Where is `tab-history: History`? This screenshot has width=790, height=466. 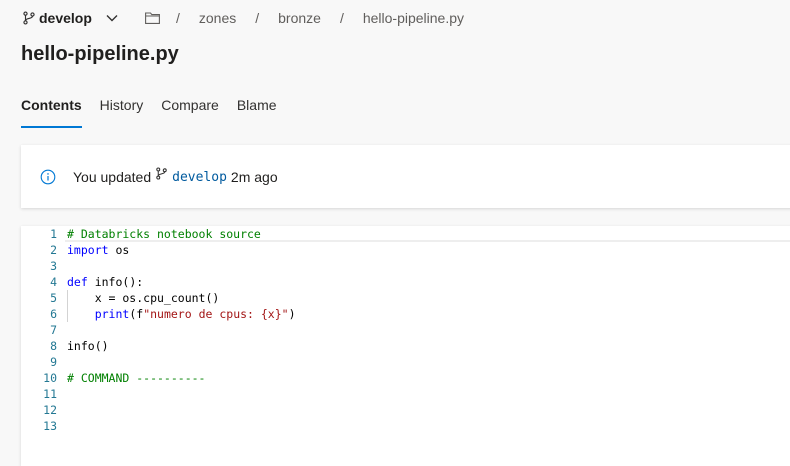
tab-history: History is located at coordinates (122, 112).